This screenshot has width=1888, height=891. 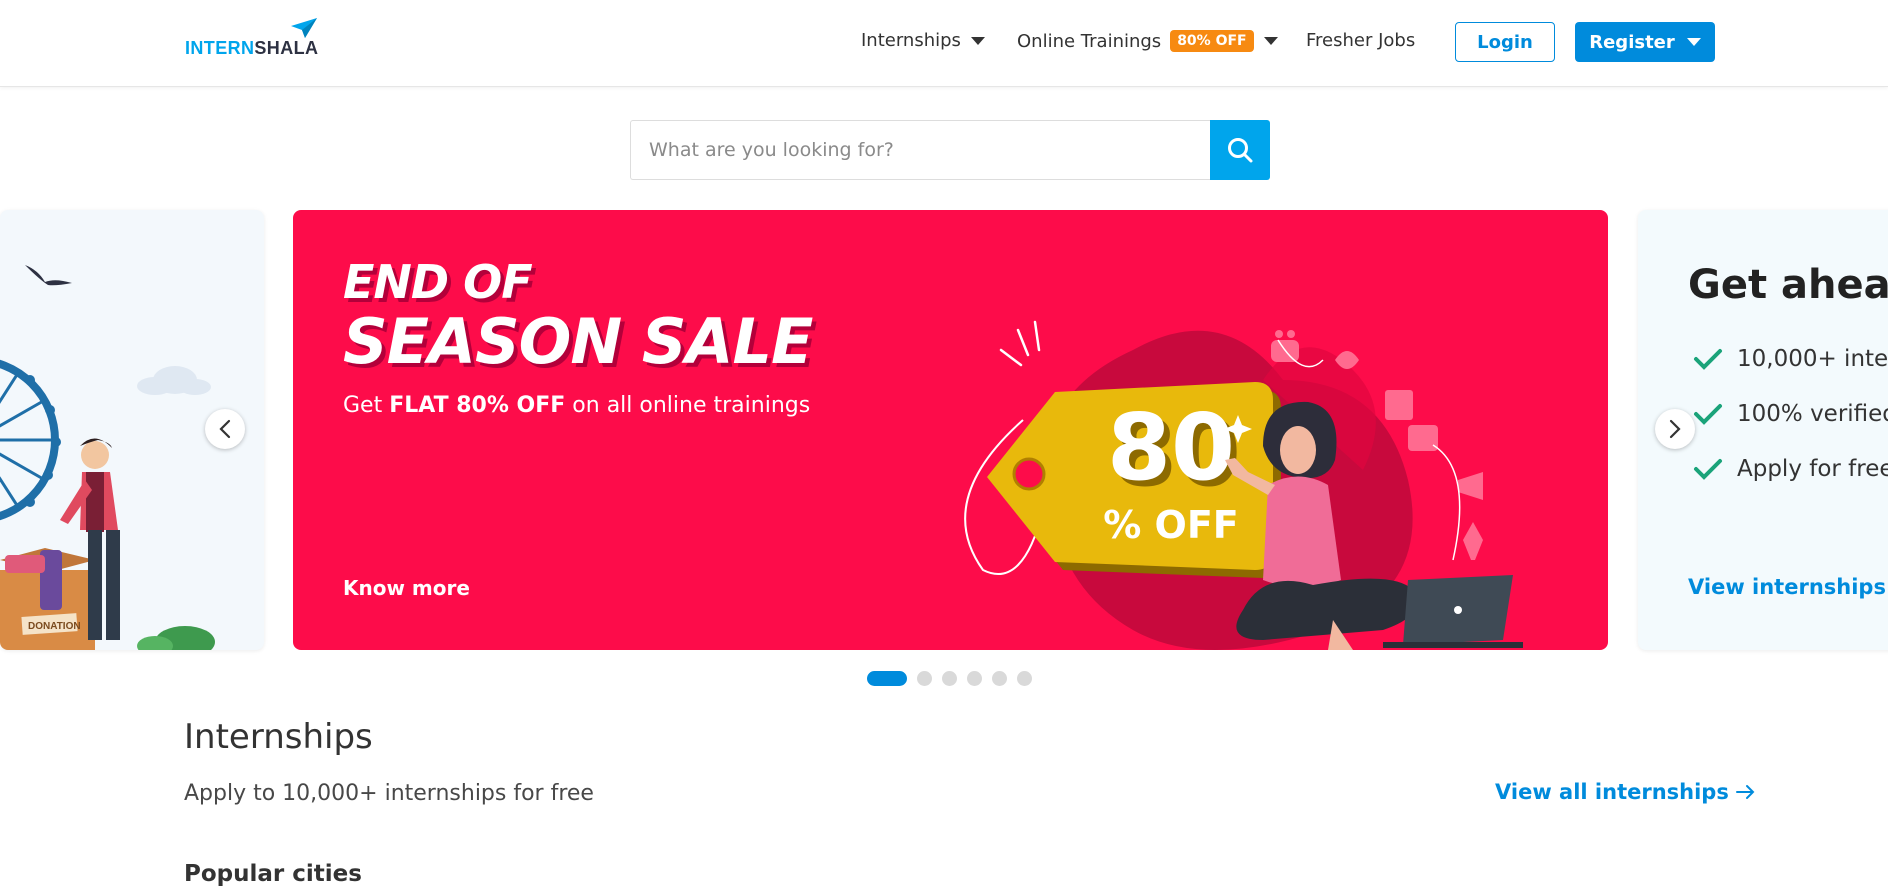 I want to click on nav-fresher-jobs-label: Fresher Jobs, so click(x=1361, y=40).